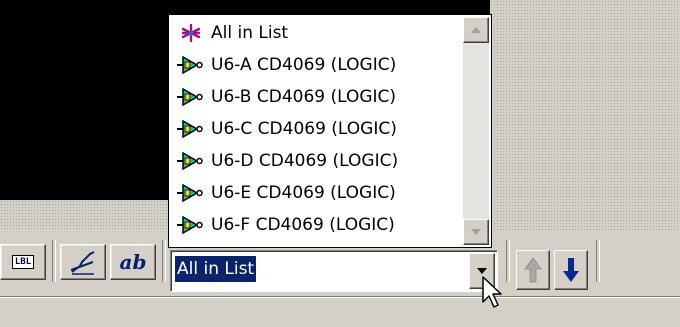  I want to click on scroll-down-button, so click(476, 232).